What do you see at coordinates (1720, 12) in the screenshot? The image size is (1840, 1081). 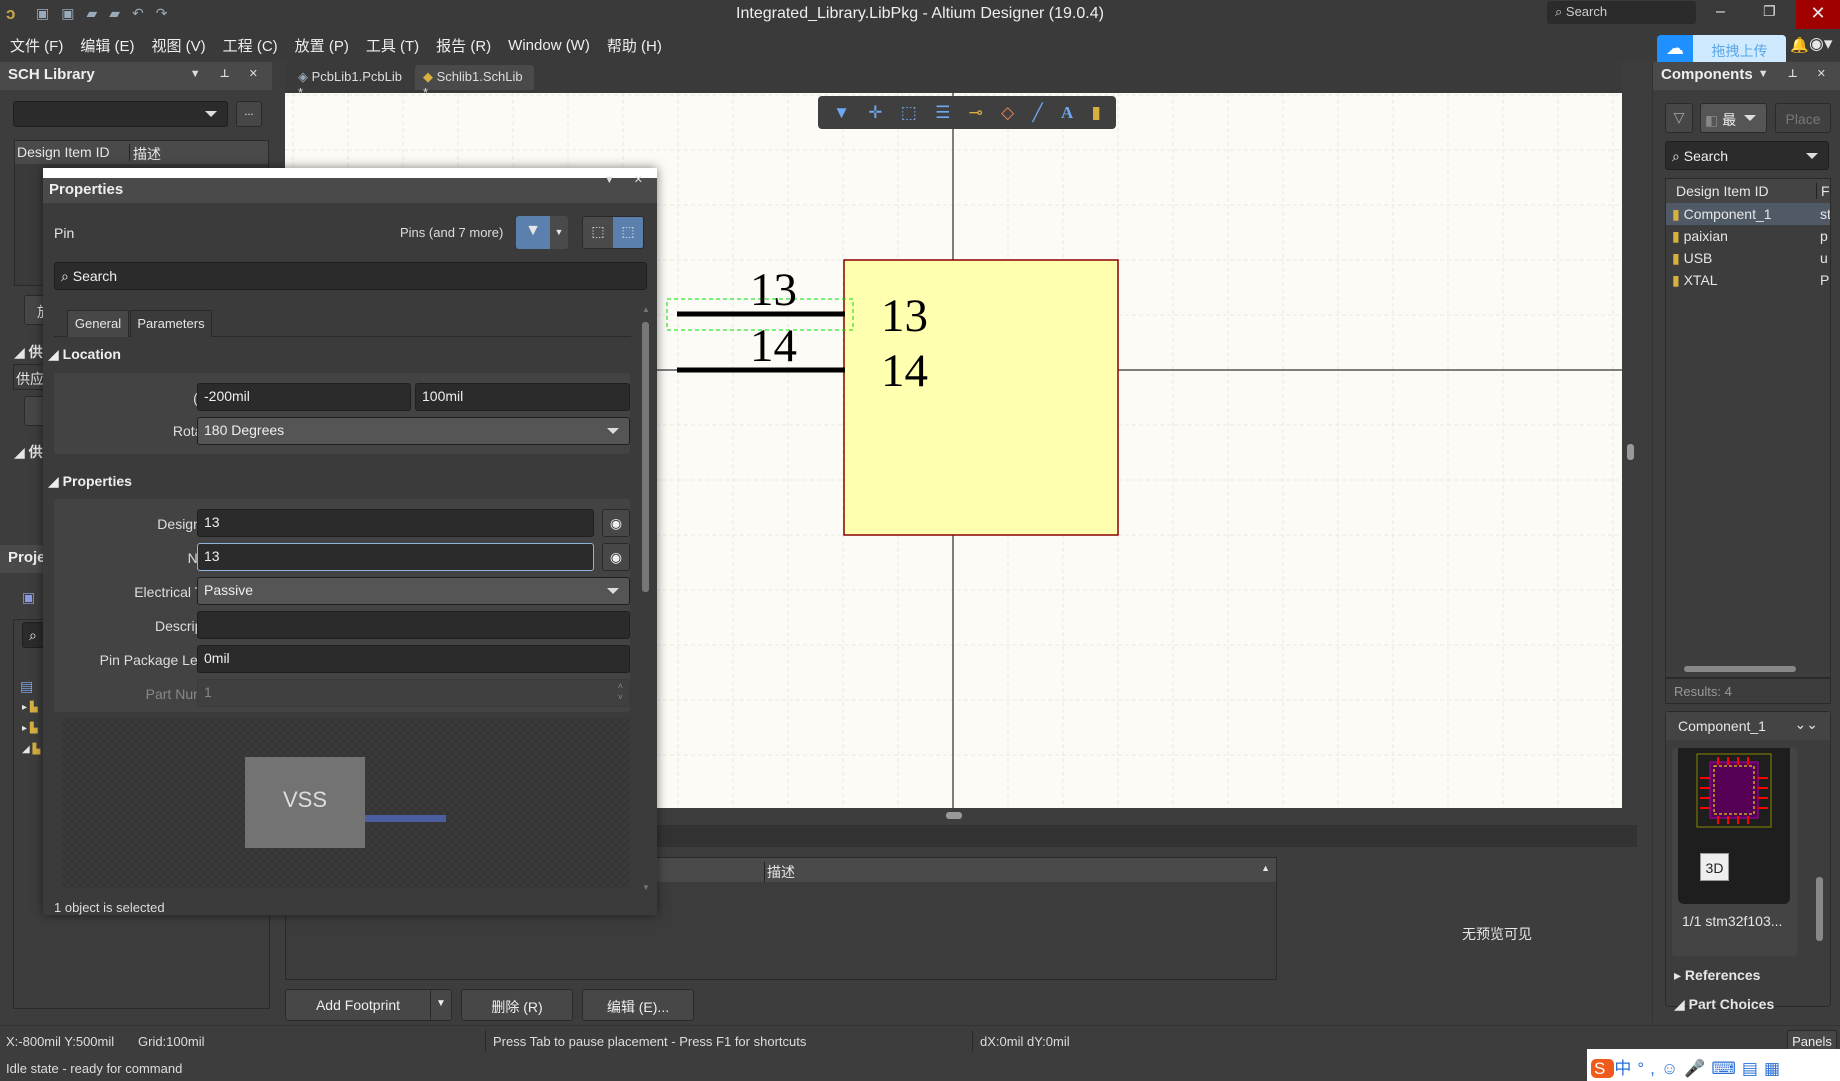 I see `minimize-button: –` at bounding box center [1720, 12].